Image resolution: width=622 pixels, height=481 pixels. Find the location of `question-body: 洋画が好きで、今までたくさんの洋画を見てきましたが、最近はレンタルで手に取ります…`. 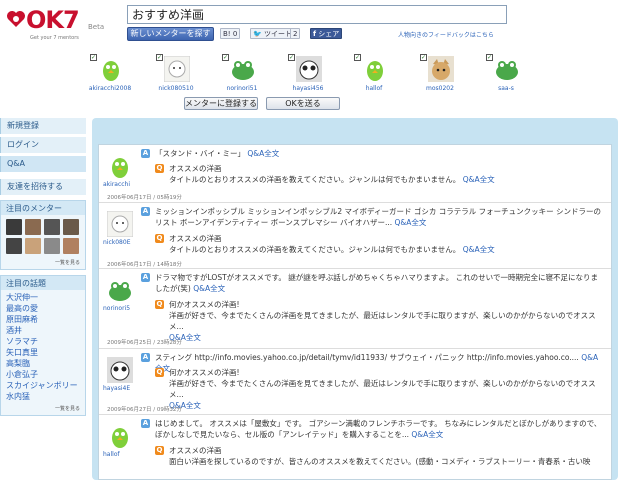

question-body: 洋画が好きで、今までたくさんの洋画を見てきましたが、最近はレンタルで手に取ります… is located at coordinates (382, 394).